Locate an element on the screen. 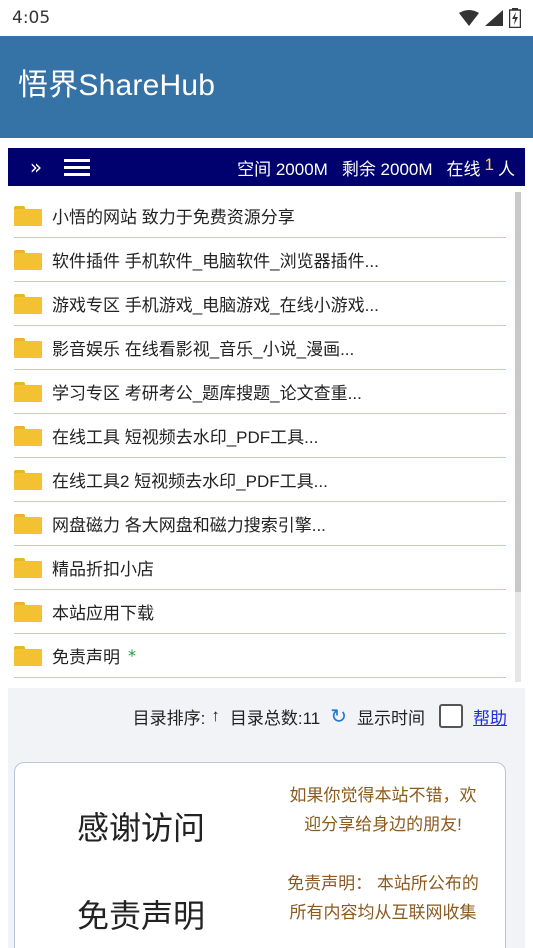 The image size is (533, 948). folder-item: 小悟的网站 致力于免费资源分享 is located at coordinates (260, 216).